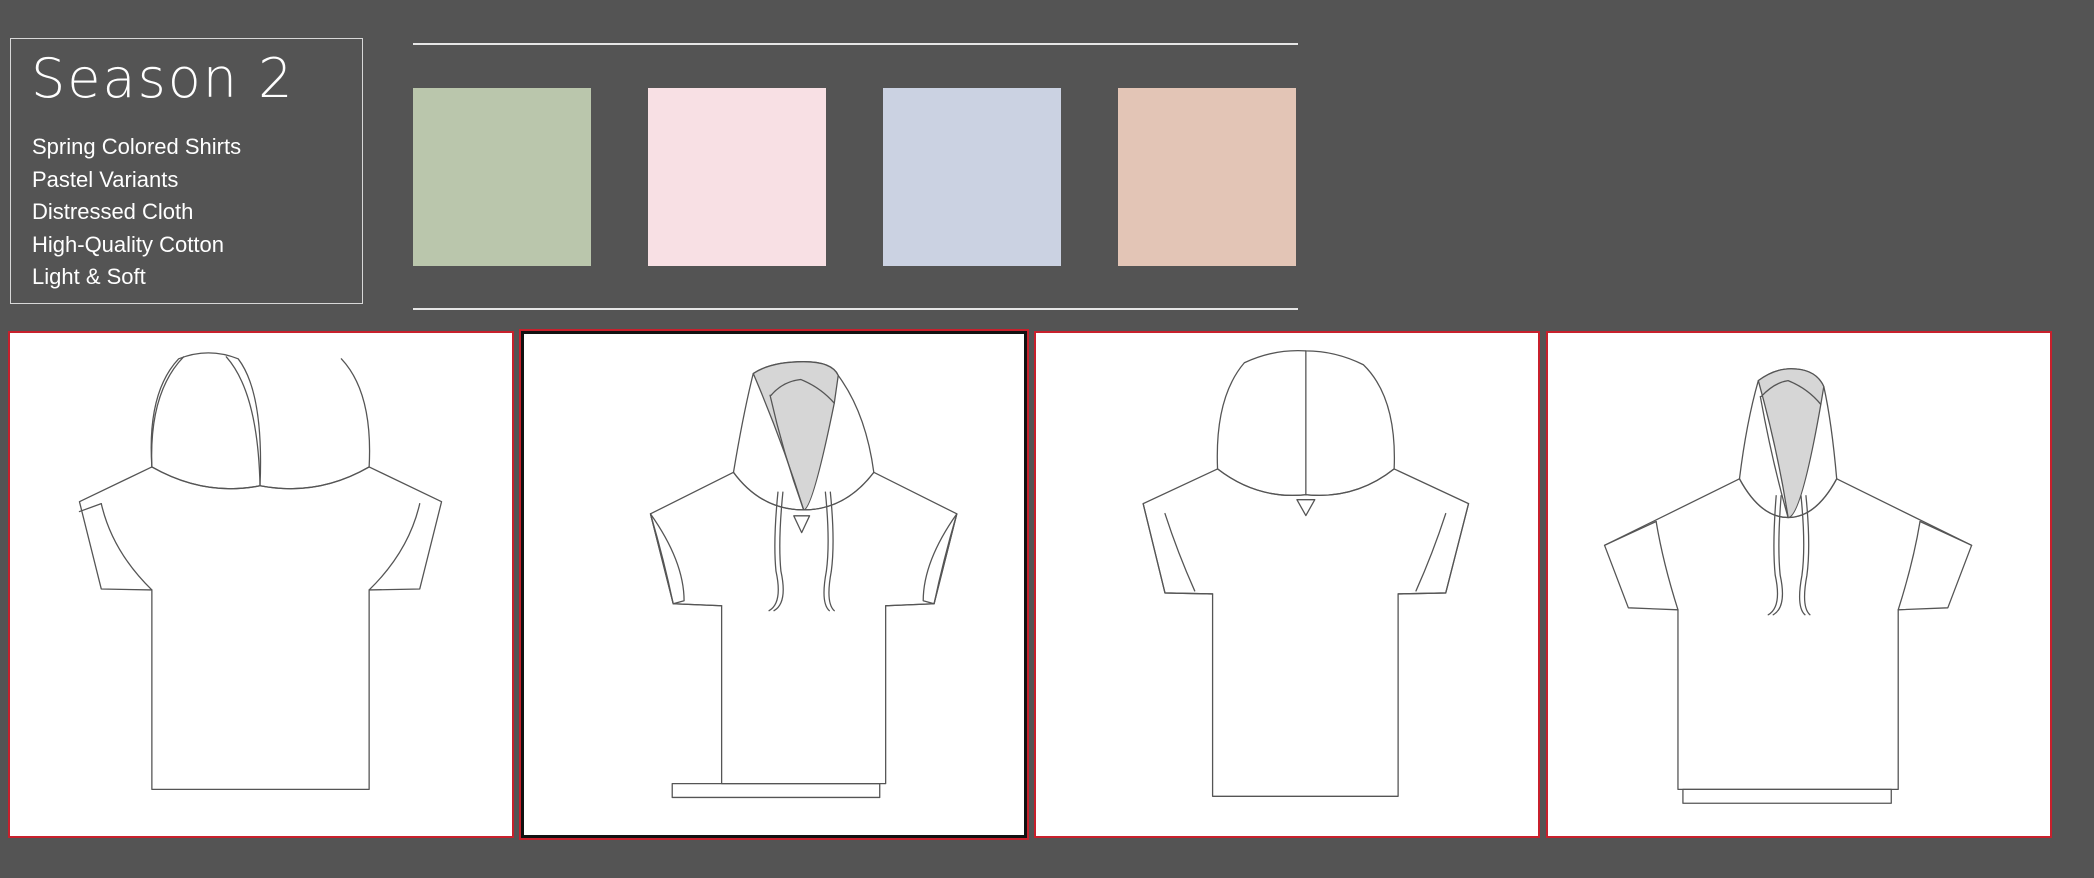  I want to click on plain-hoodie-tee-icon, so click(260, 571).